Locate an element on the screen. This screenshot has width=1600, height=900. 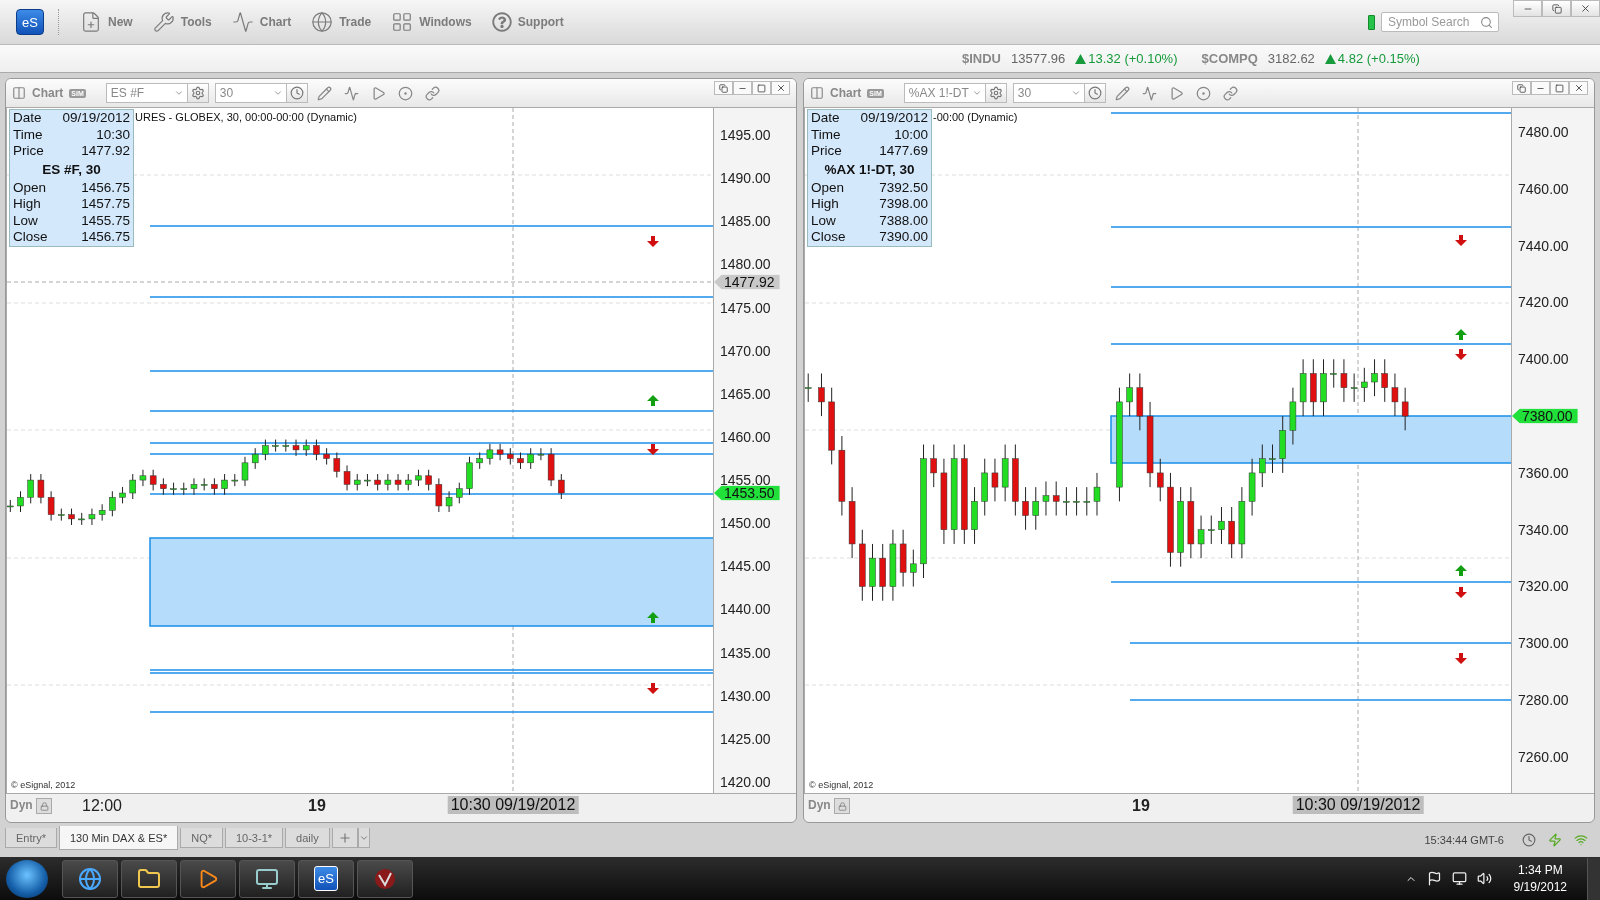
price-marker: 1453.50 is located at coordinates (747, 493).